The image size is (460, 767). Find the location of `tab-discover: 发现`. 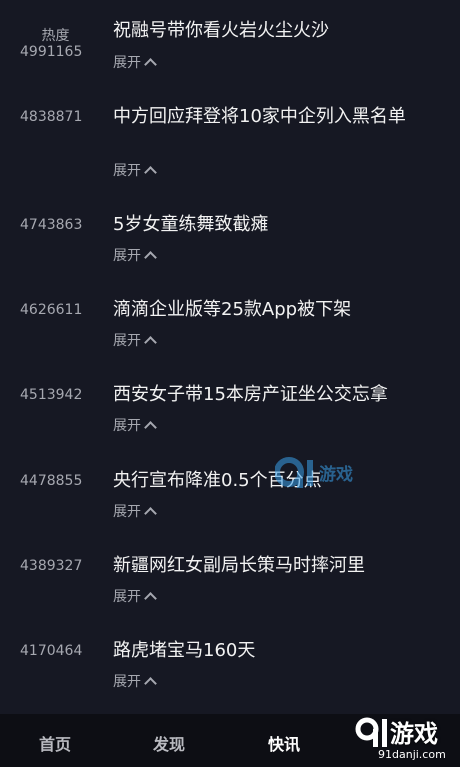

tab-discover: 发现 is located at coordinates (169, 743).